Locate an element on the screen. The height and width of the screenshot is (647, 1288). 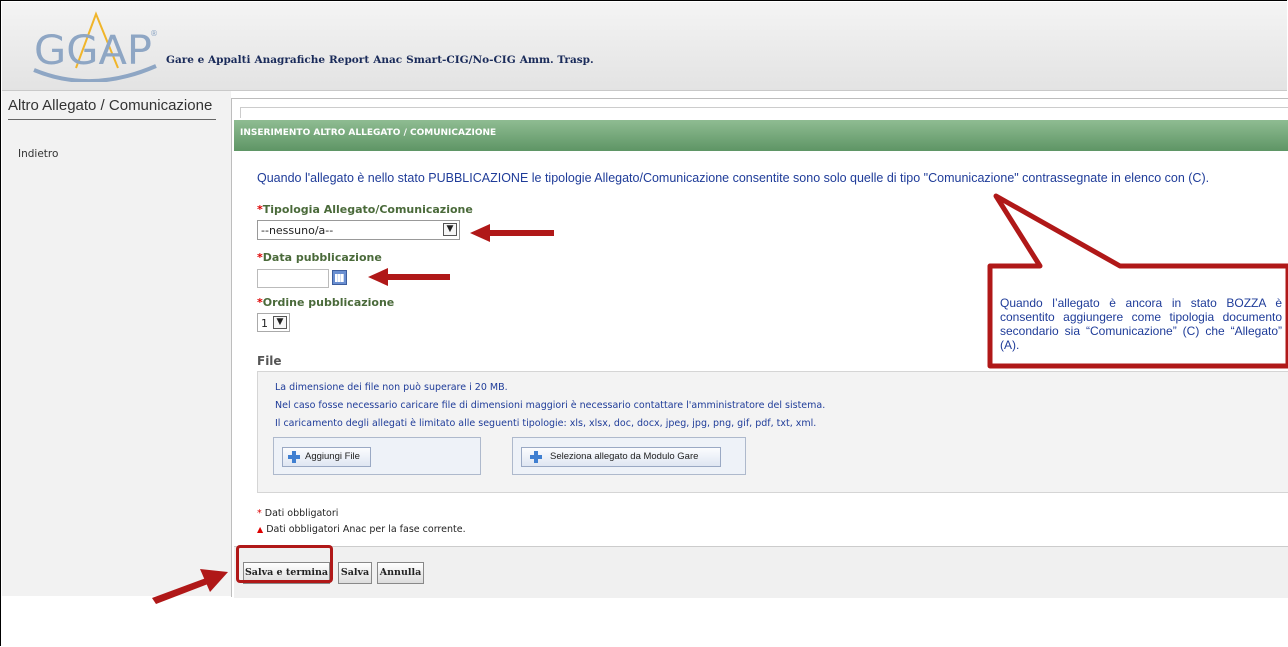
data-pubblicazione-label: *Data pubblicazione is located at coordinates (319, 257).